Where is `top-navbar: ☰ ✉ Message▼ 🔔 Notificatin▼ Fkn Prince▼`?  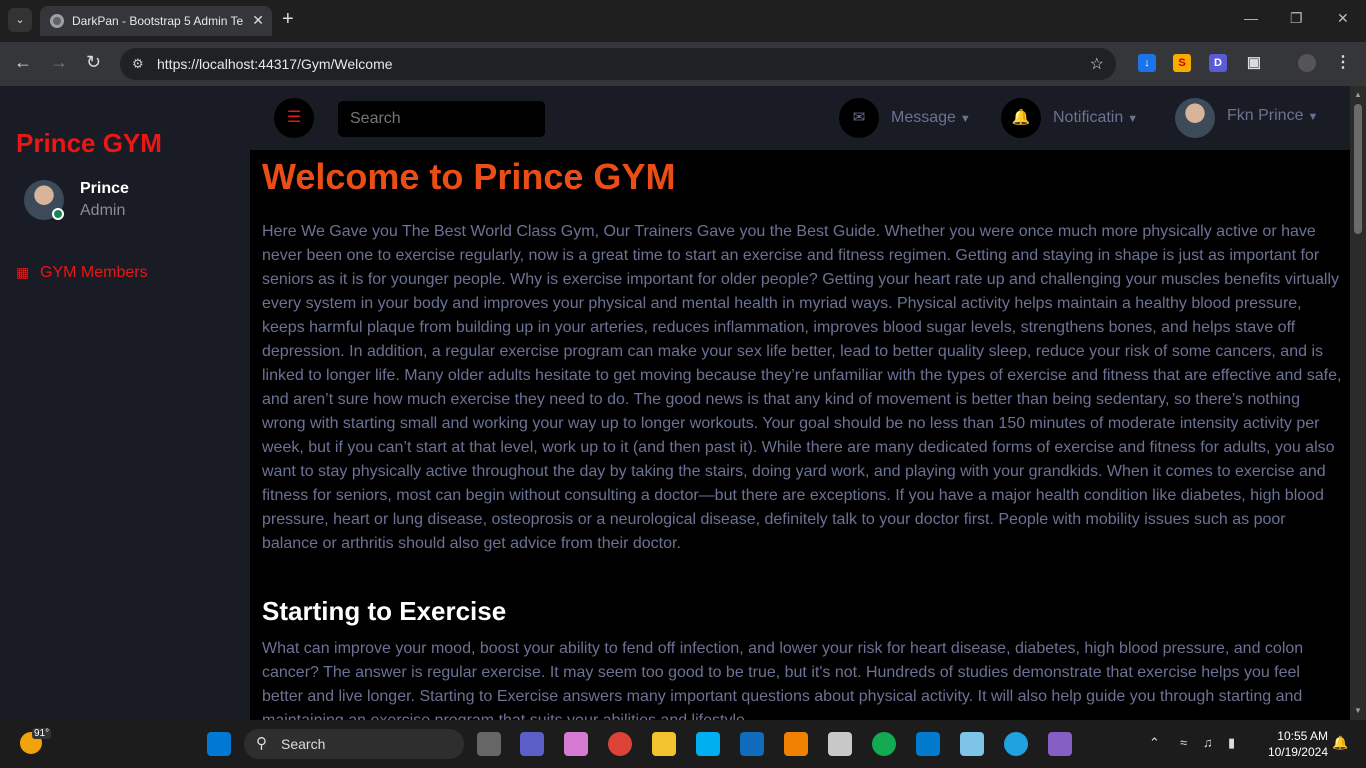 top-navbar: ☰ ✉ Message▼ 🔔 Notificatin▼ Fkn Prince▼ is located at coordinates (800, 118).